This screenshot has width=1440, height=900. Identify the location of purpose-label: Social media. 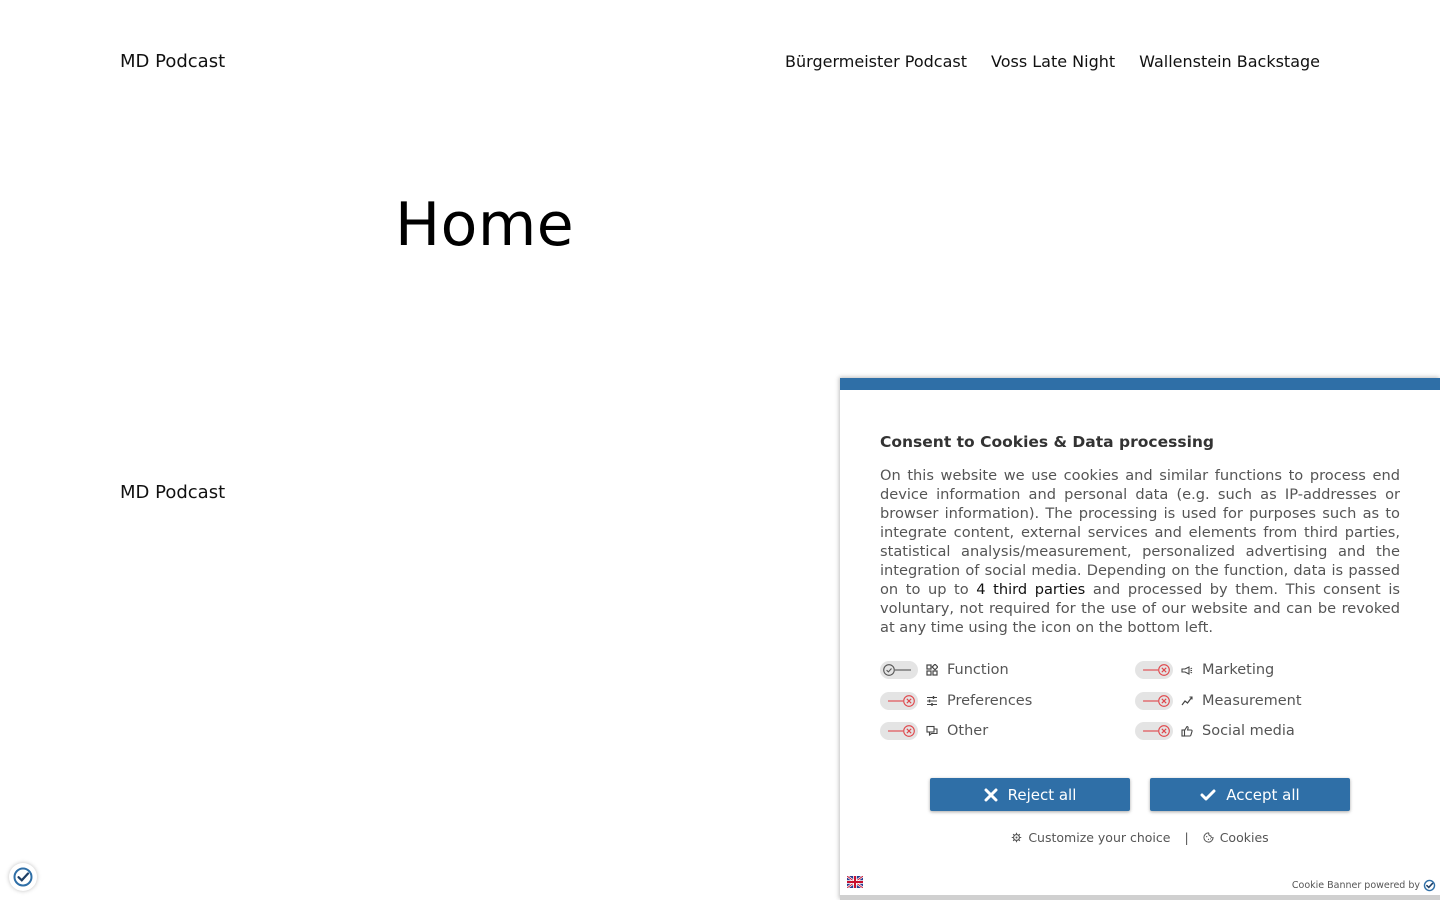
(1248, 731).